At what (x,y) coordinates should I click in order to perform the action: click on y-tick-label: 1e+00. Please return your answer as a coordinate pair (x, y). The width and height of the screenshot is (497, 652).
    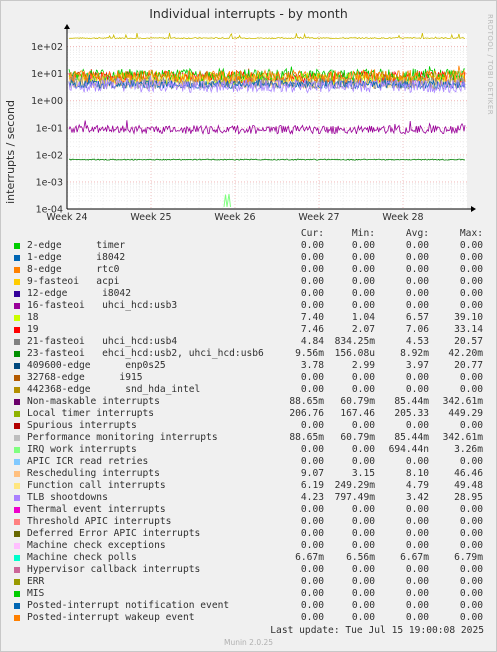
    Looking at the image, I should click on (47, 101).